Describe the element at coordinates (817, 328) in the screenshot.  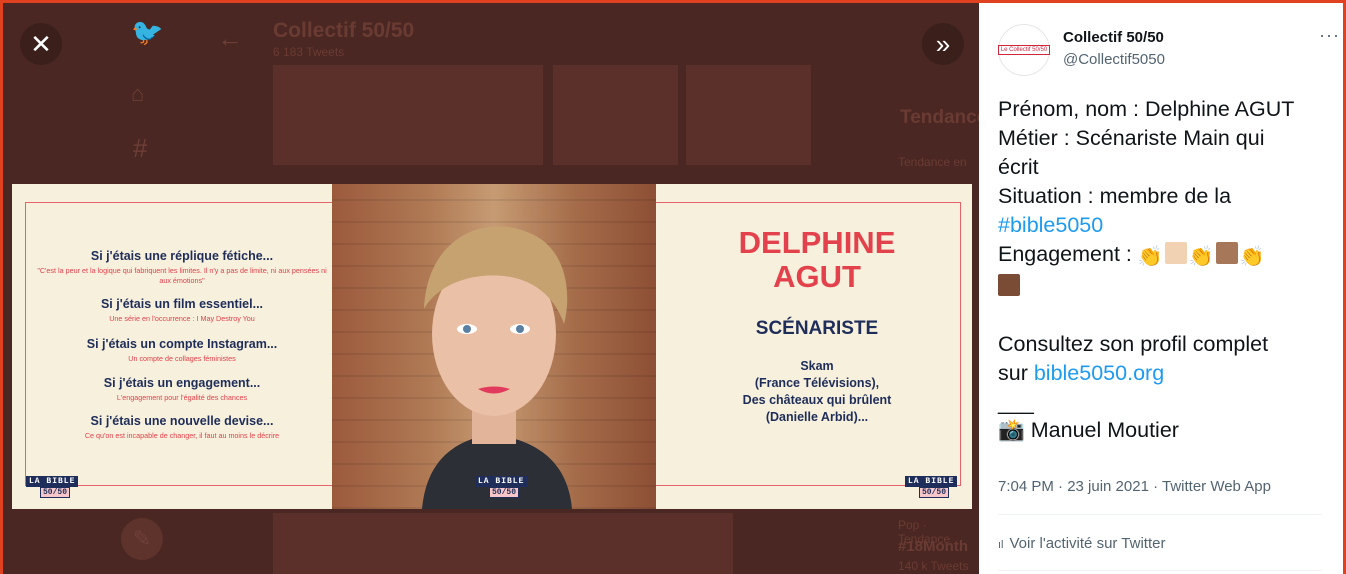
I see `poster-role: SCÉNARISTE` at that location.